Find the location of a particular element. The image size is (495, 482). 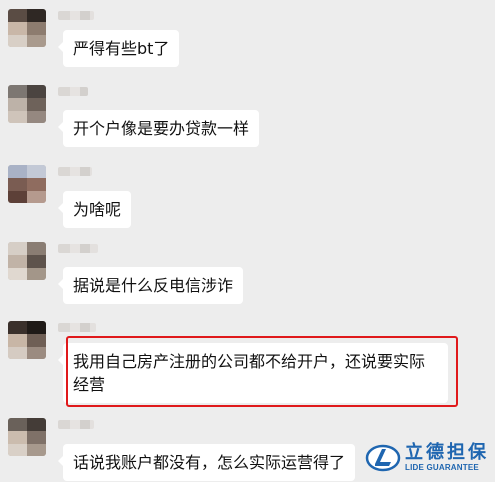

message-bubble: 开个户像是要办贷款一样 is located at coordinates (158, 128).